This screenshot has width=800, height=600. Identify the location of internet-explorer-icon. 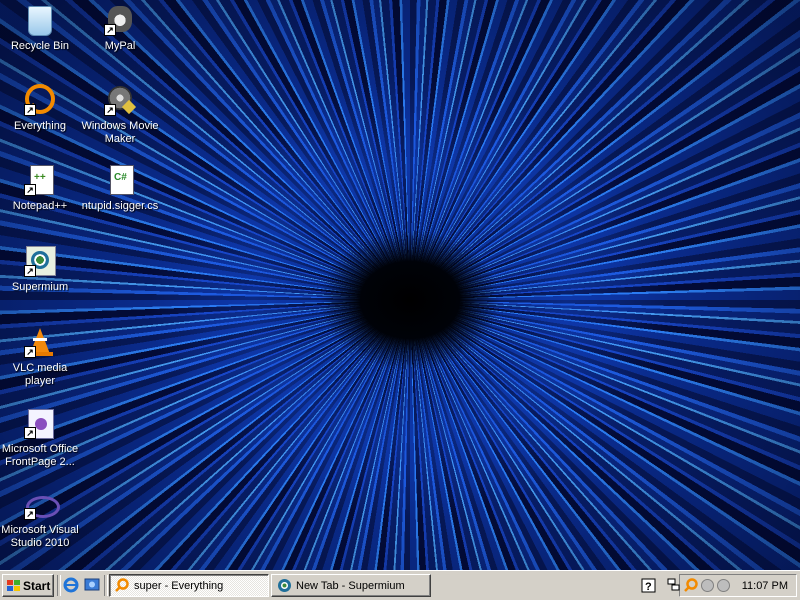
(71, 585).